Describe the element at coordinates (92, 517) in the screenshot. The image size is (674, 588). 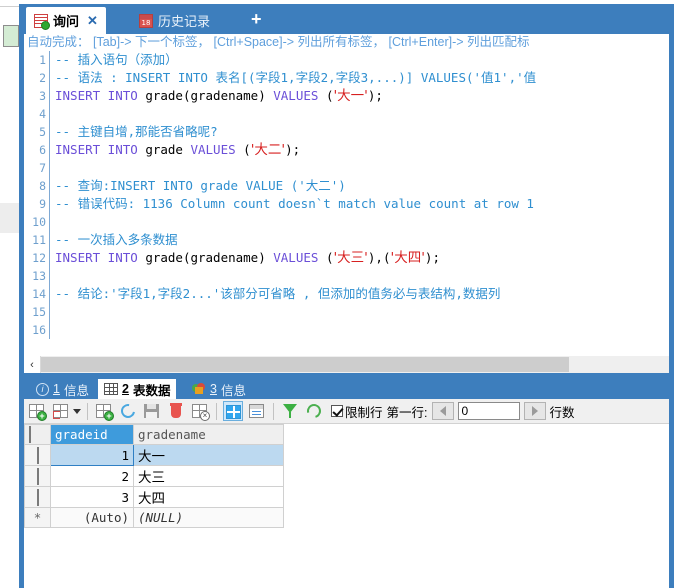
I see `new-record-gradeid: (Auto)` at that location.